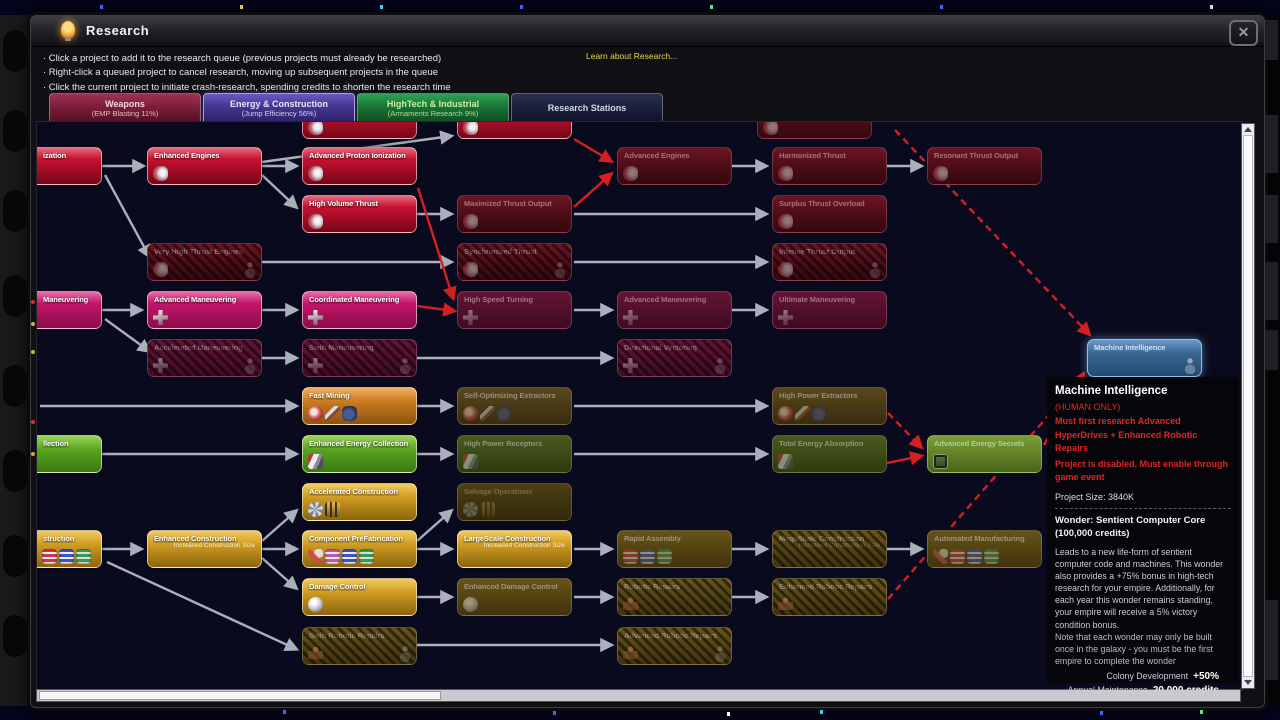  What do you see at coordinates (514, 406) in the screenshot?
I see `research-node-self-optimizing-extractors: Self-Optimizing Extractors` at bounding box center [514, 406].